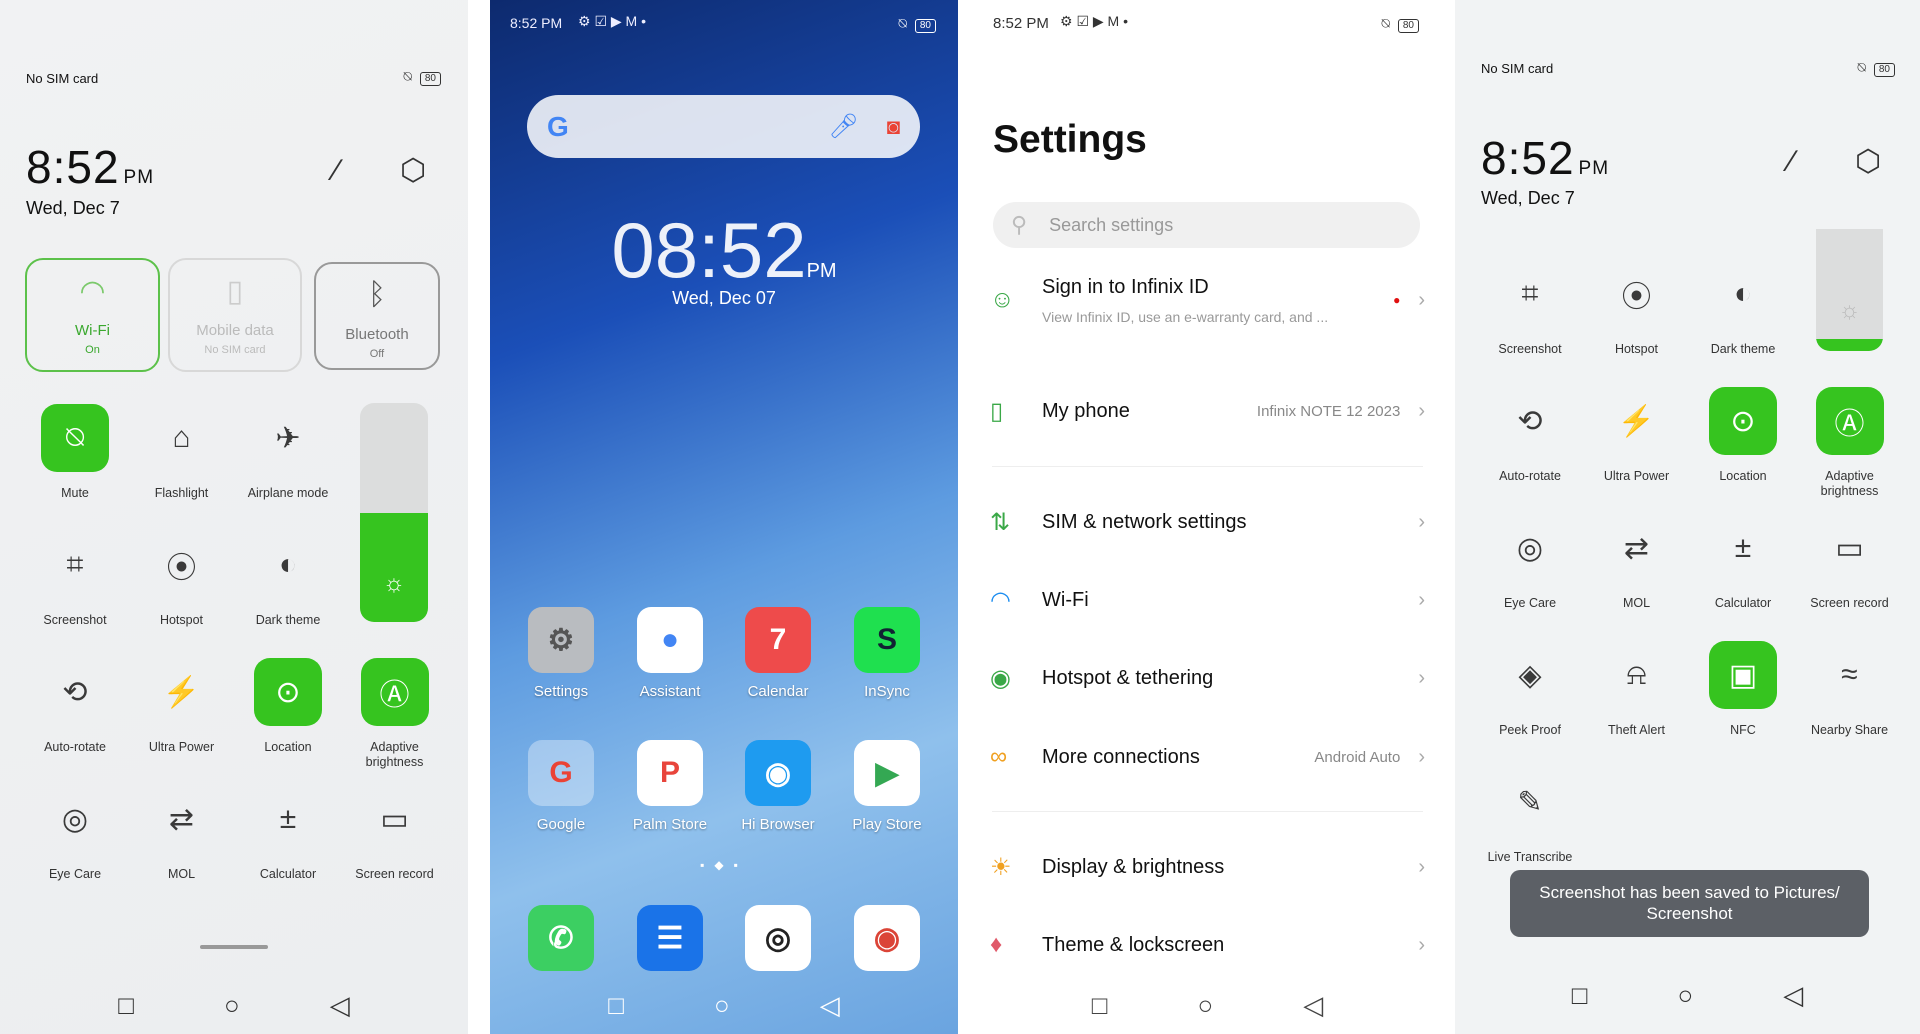  I want to click on app-label: Settings, so click(561, 691).